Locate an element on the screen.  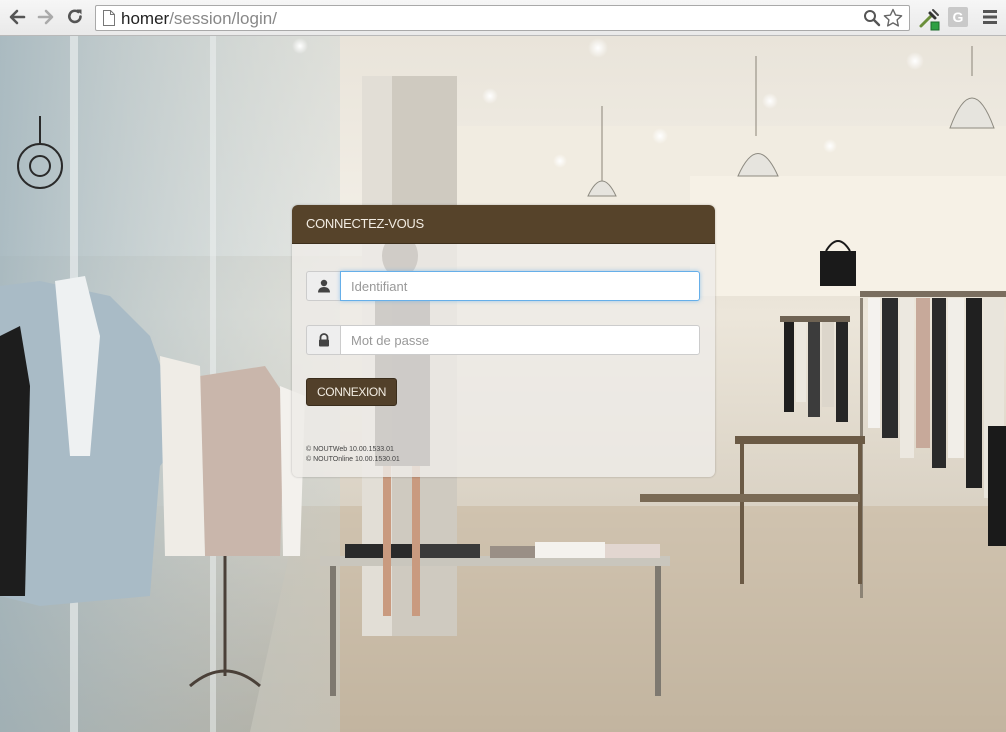
connexion-button: CONNEXION is located at coordinates (352, 392).